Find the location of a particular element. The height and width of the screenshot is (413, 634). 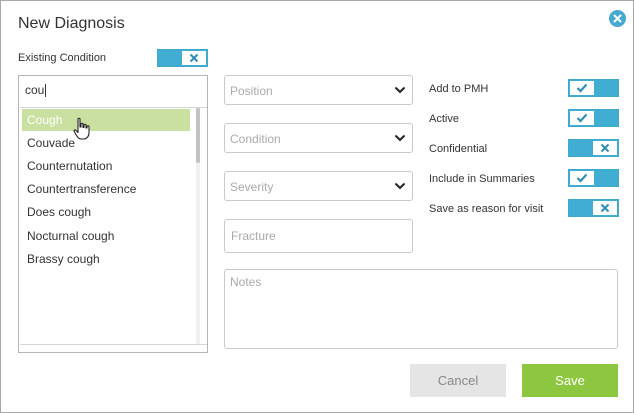

hand-pointer-icon is located at coordinates (81, 128).